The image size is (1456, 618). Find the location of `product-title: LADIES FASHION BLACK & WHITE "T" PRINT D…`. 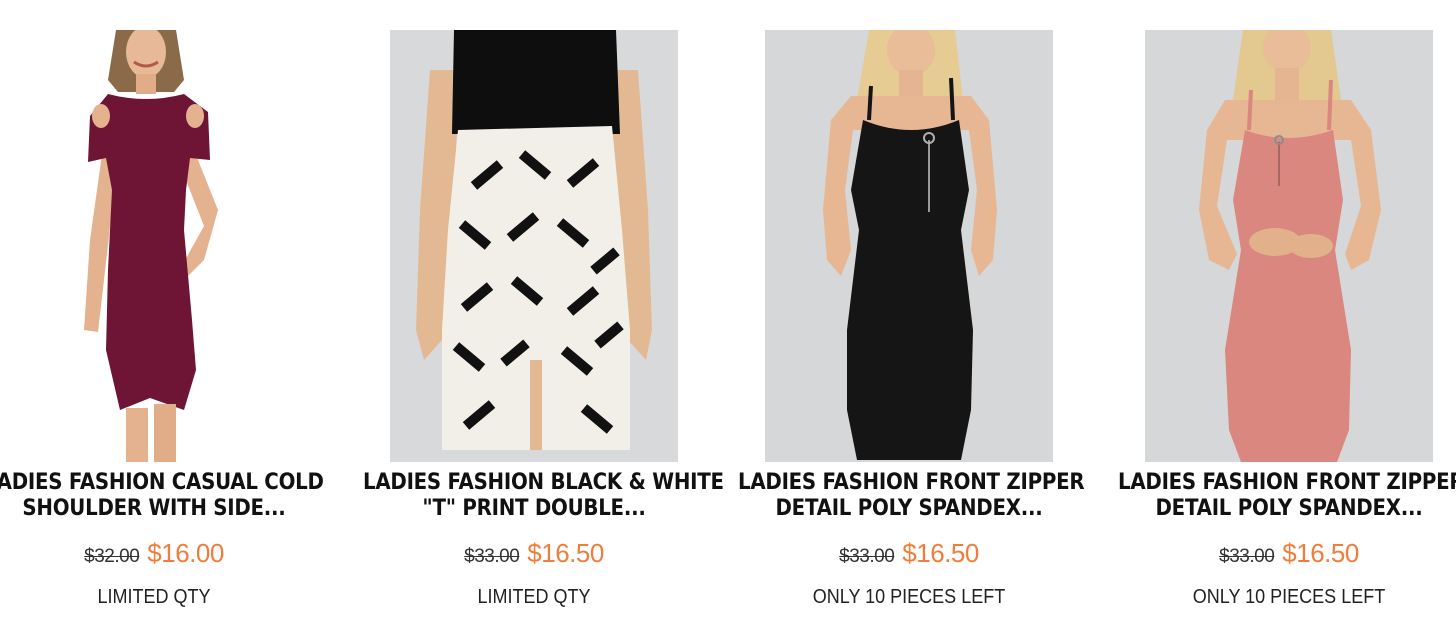

product-title: LADIES FASHION BLACK & WHITE "T" PRINT D… is located at coordinates (543, 496).